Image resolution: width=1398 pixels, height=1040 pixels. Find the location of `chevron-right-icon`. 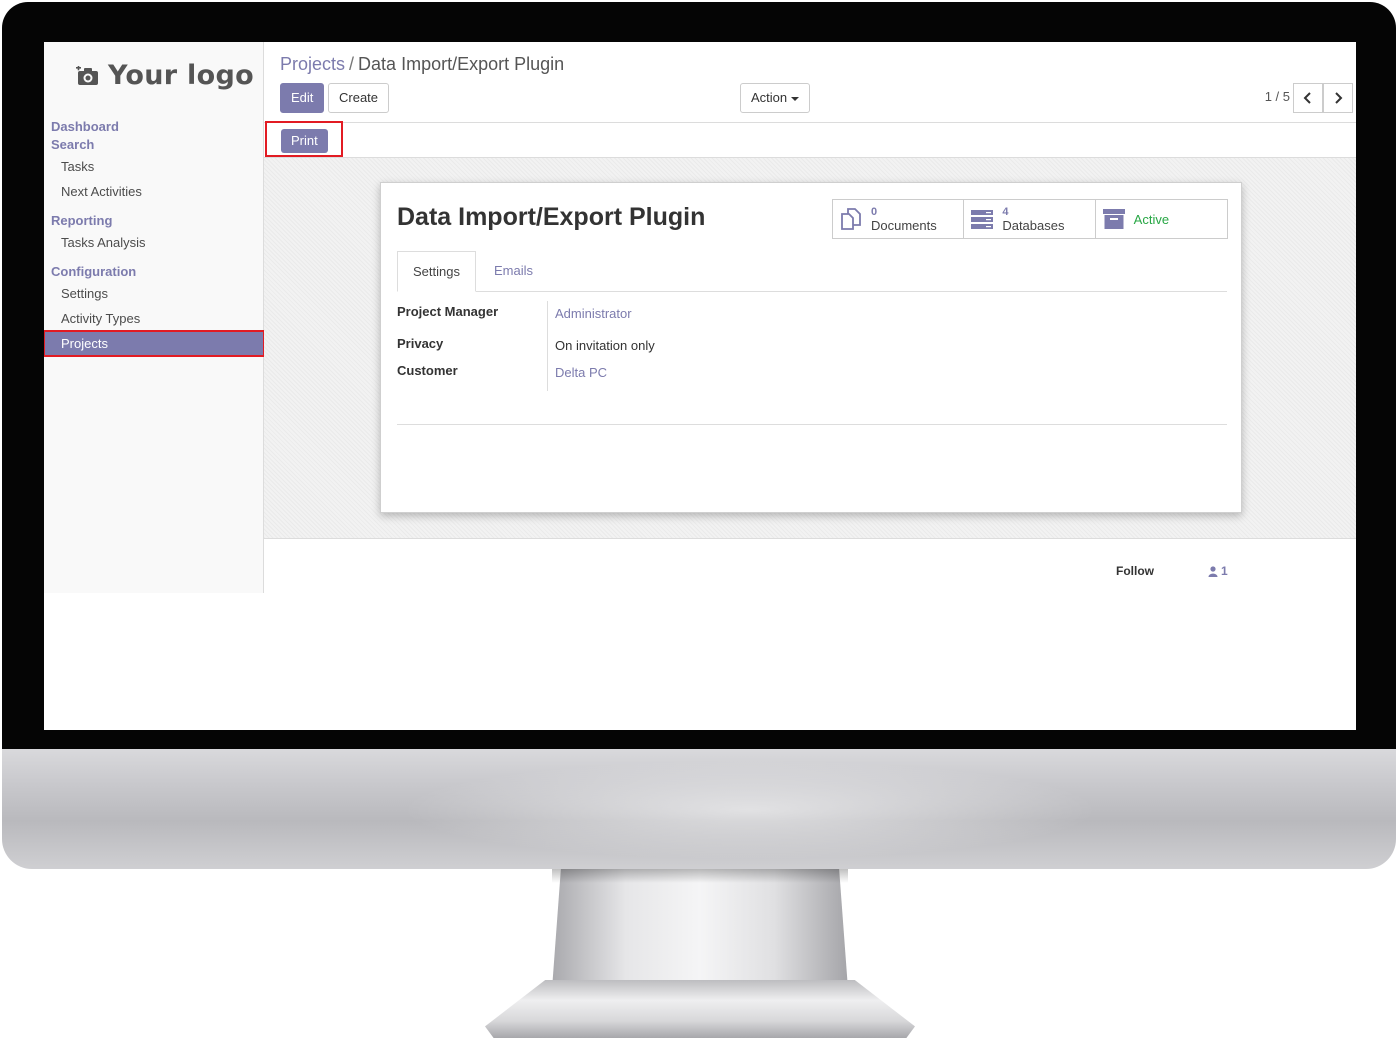

chevron-right-icon is located at coordinates (1339, 98).